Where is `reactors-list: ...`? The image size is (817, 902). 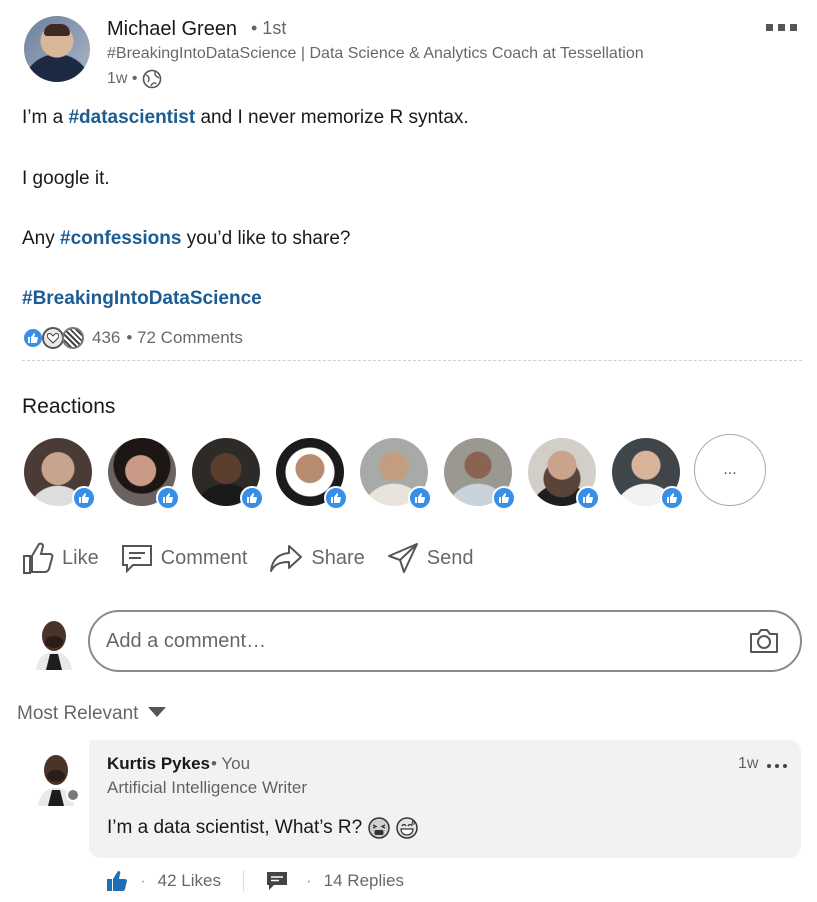 reactors-list: ... is located at coordinates (402, 474).